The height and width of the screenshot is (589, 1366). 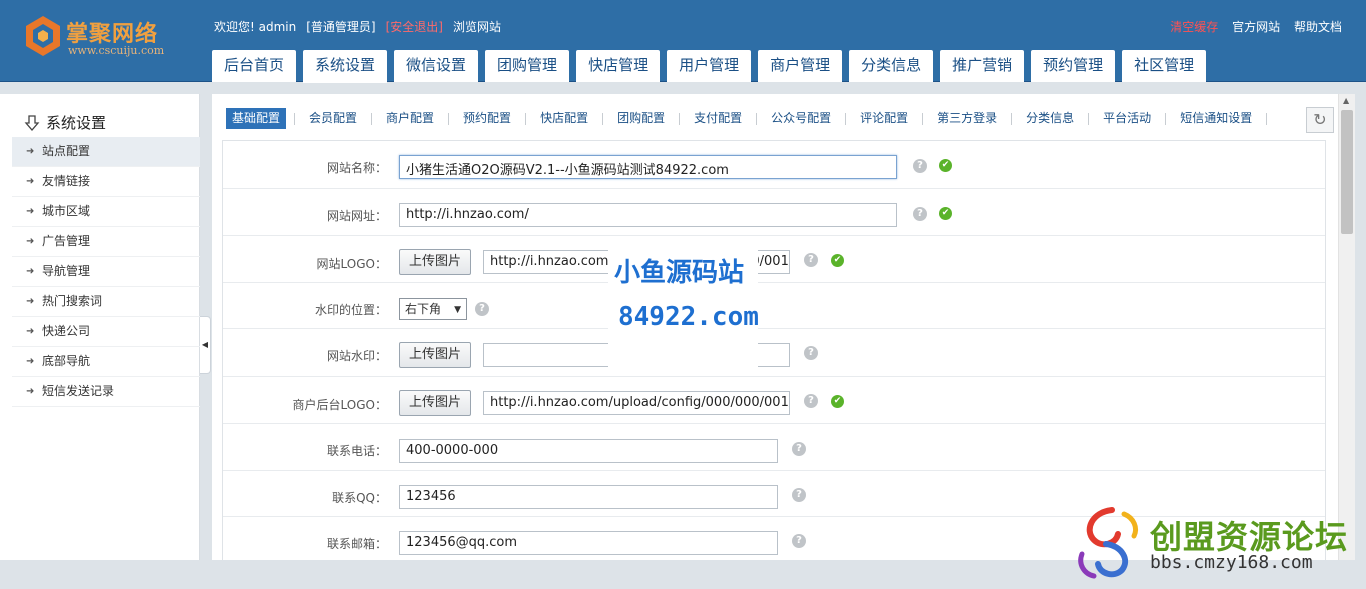 What do you see at coordinates (1073, 66) in the screenshot?
I see `tab-appointments: 预约管理` at bounding box center [1073, 66].